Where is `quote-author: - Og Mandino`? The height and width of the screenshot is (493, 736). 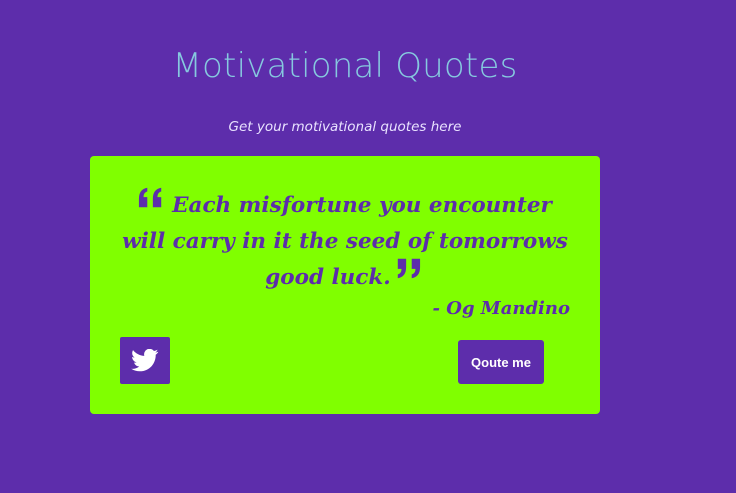 quote-author: - Og Mandino is located at coordinates (501, 308).